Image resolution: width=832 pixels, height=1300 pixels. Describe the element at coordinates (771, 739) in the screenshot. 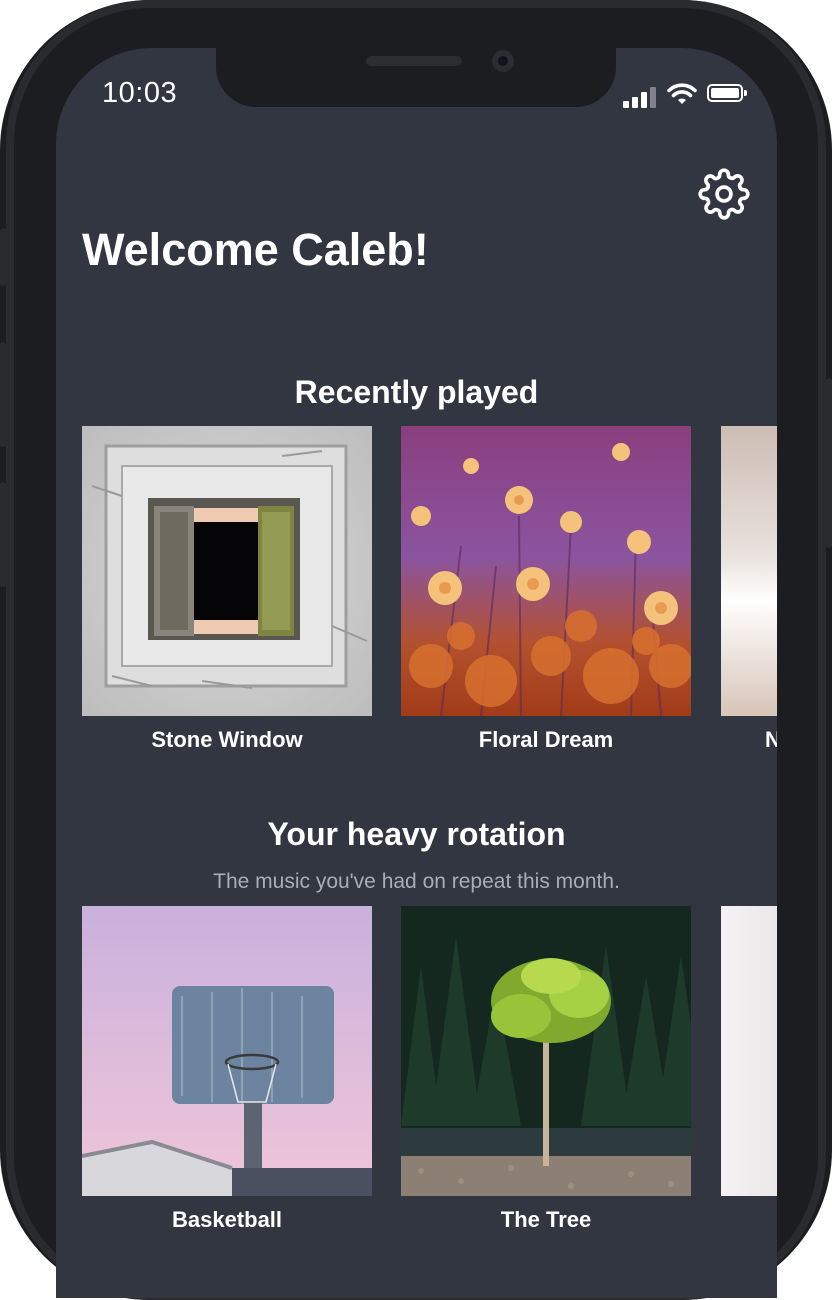

I see `album-title-partial: N` at that location.